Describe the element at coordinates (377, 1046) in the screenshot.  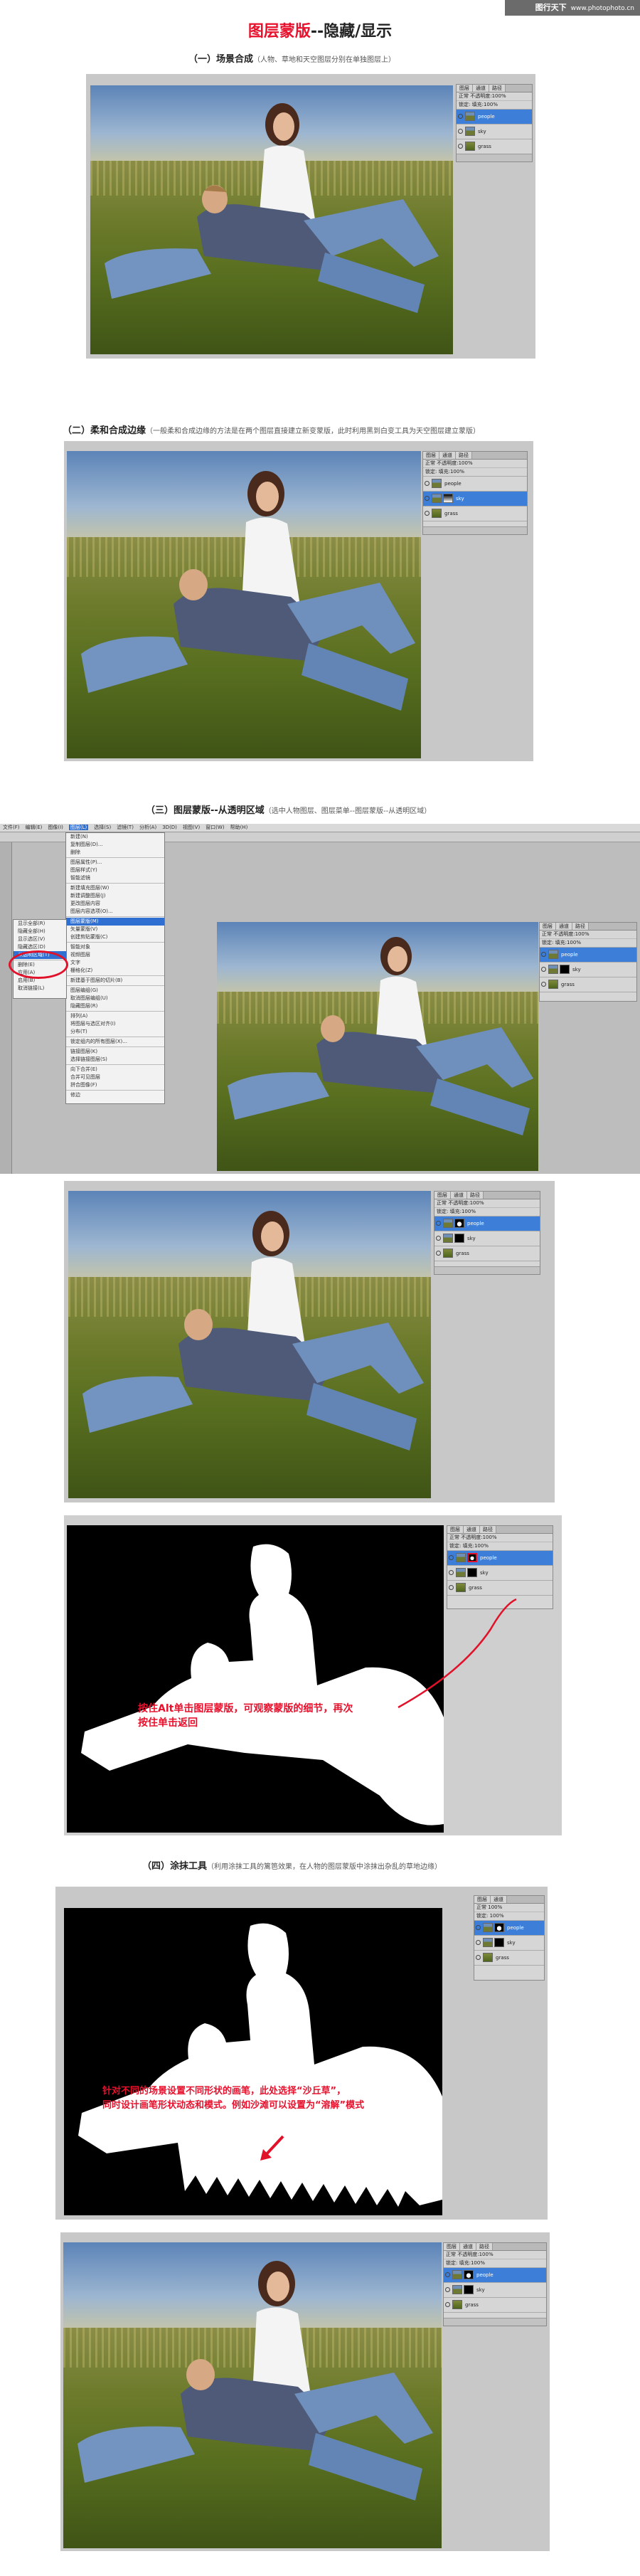
I see `document-canvas` at that location.